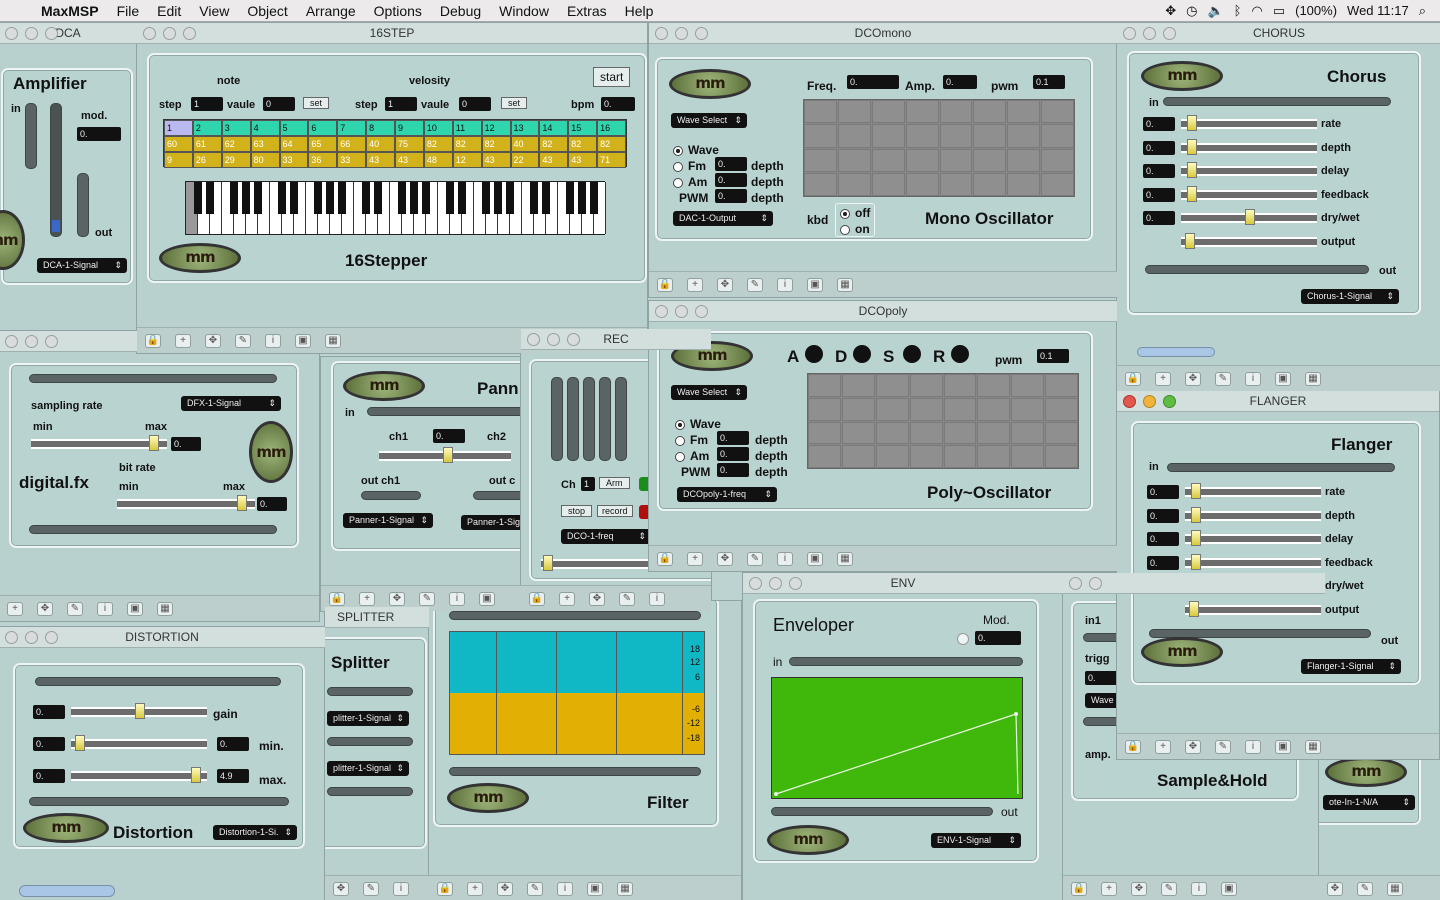 The width and height of the screenshot is (1440, 900). Describe the element at coordinates (207, 128) in the screenshot. I see `step-cell: 2` at that location.